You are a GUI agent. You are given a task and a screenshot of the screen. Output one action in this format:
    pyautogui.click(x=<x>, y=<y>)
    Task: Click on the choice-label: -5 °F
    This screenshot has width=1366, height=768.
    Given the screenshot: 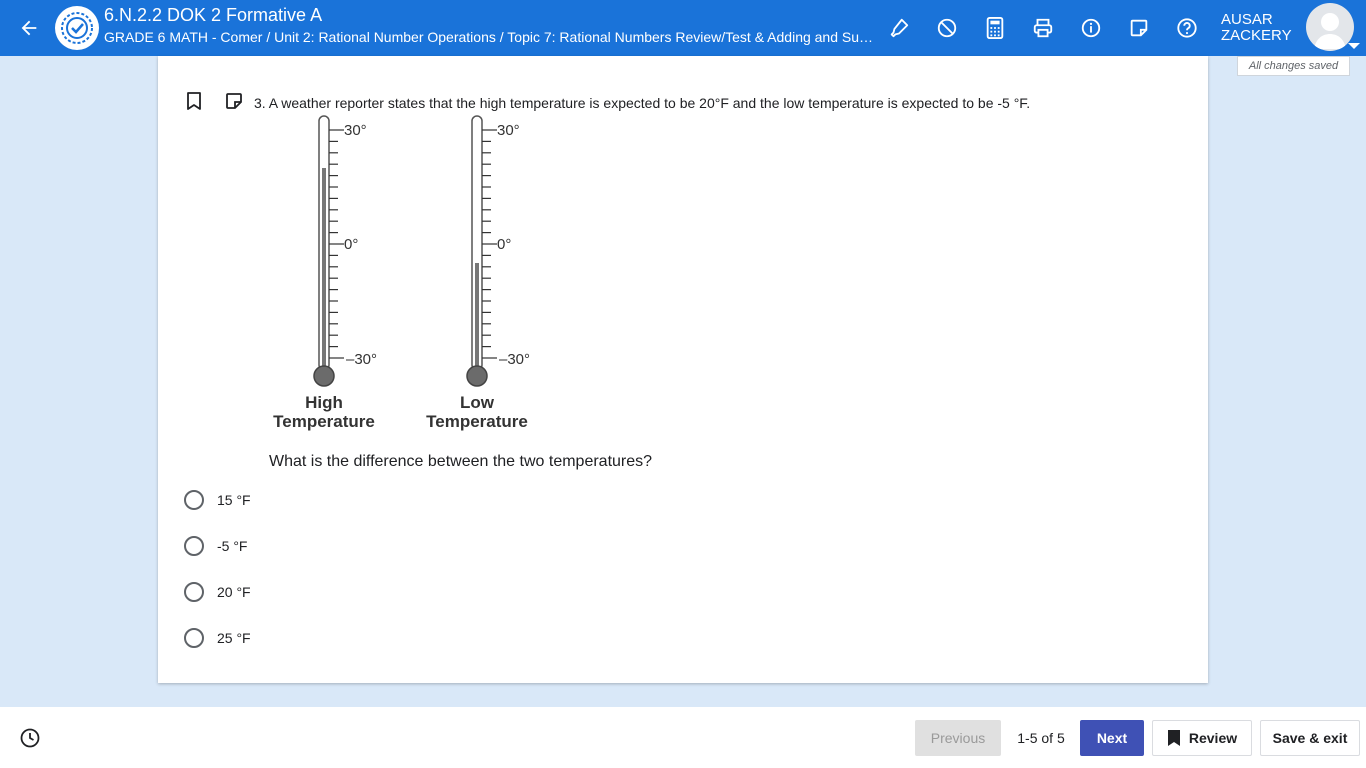 What is the action you would take?
    pyautogui.click(x=232, y=546)
    